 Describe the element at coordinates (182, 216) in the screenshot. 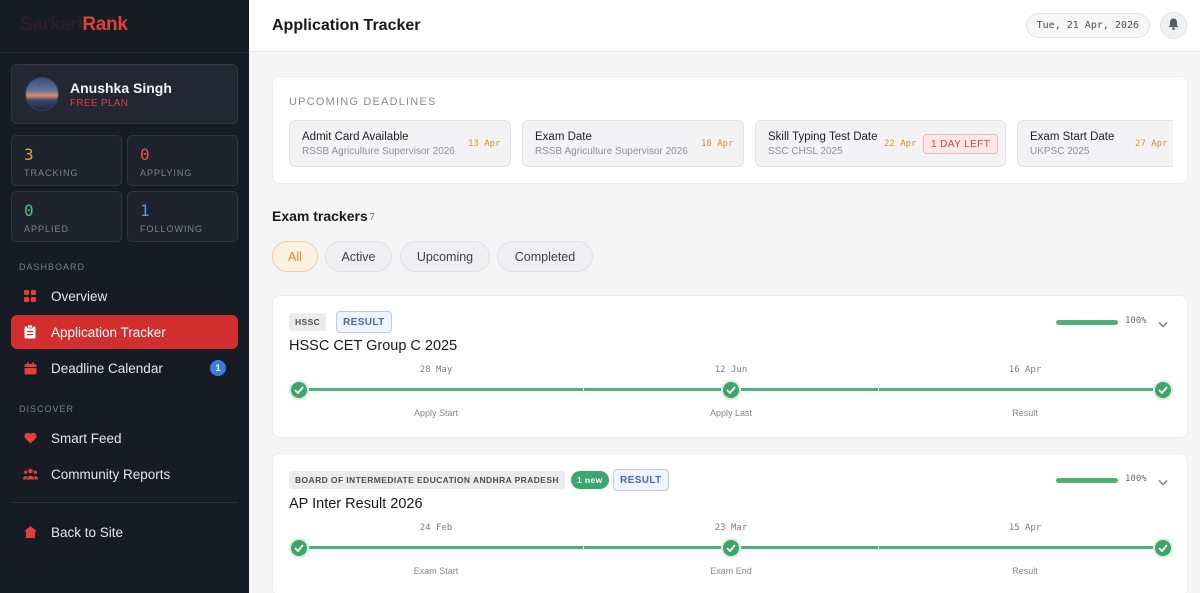

I see `stat-following: 1 FOLLOWING` at that location.